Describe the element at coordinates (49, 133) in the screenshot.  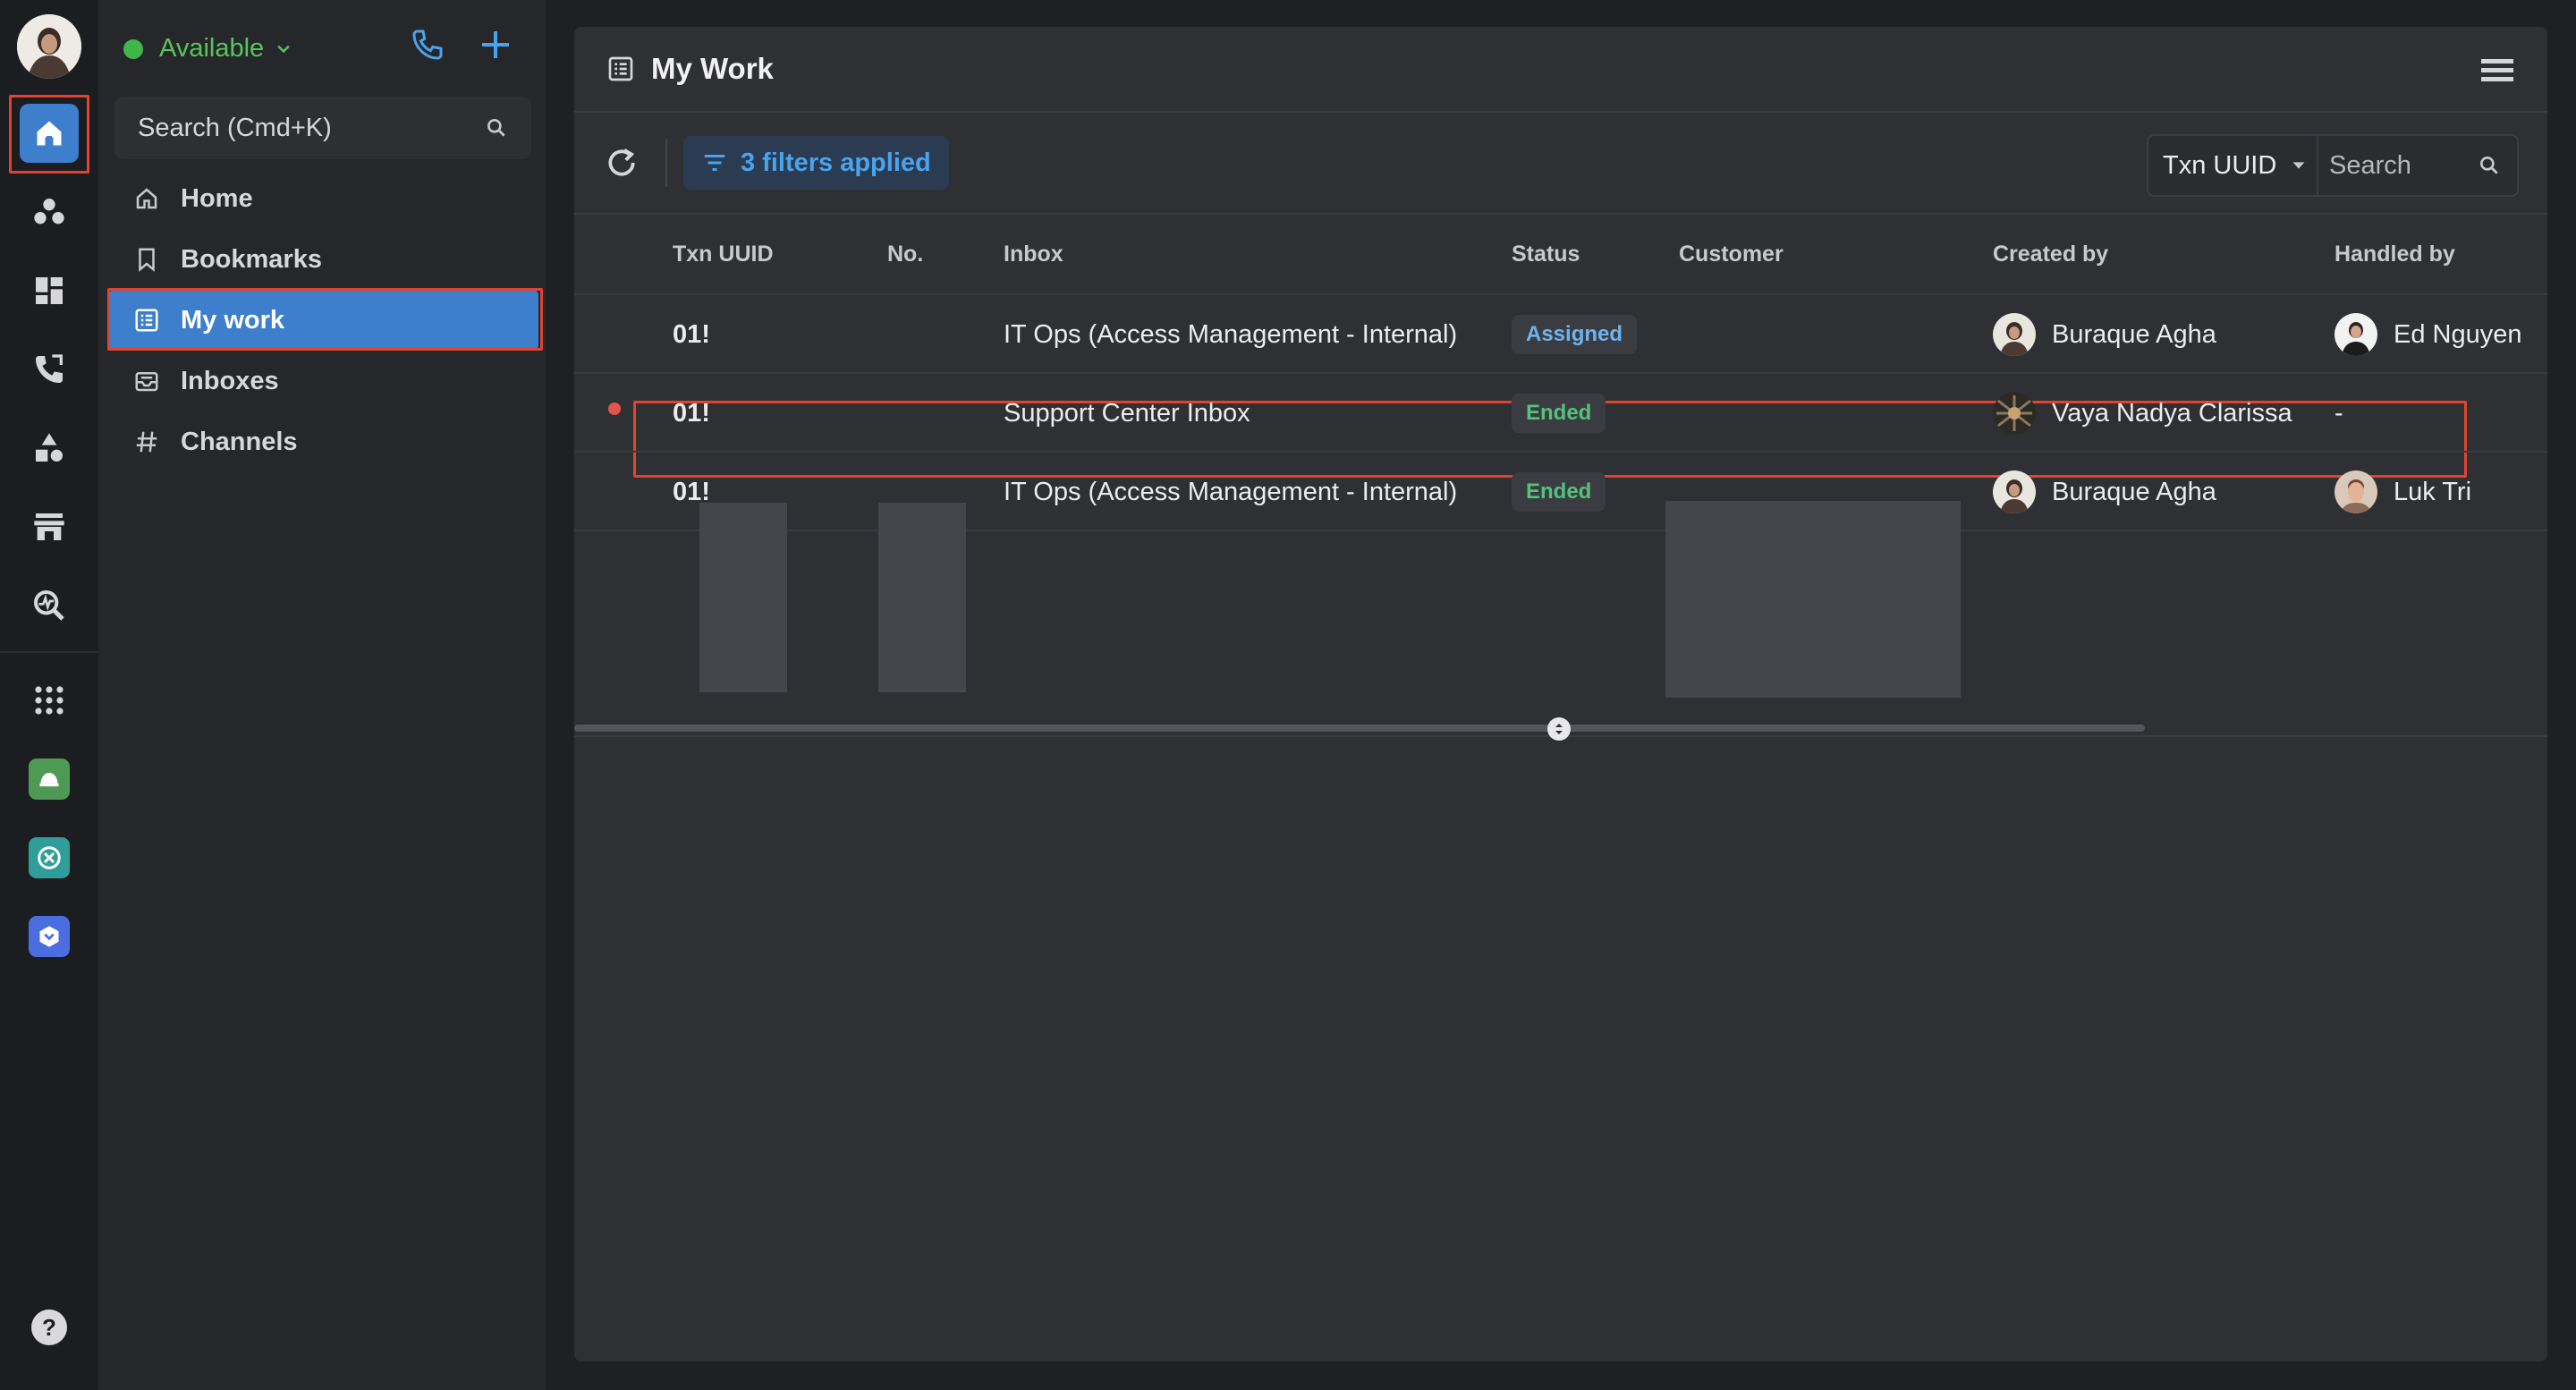
I see `rail-home-button` at that location.